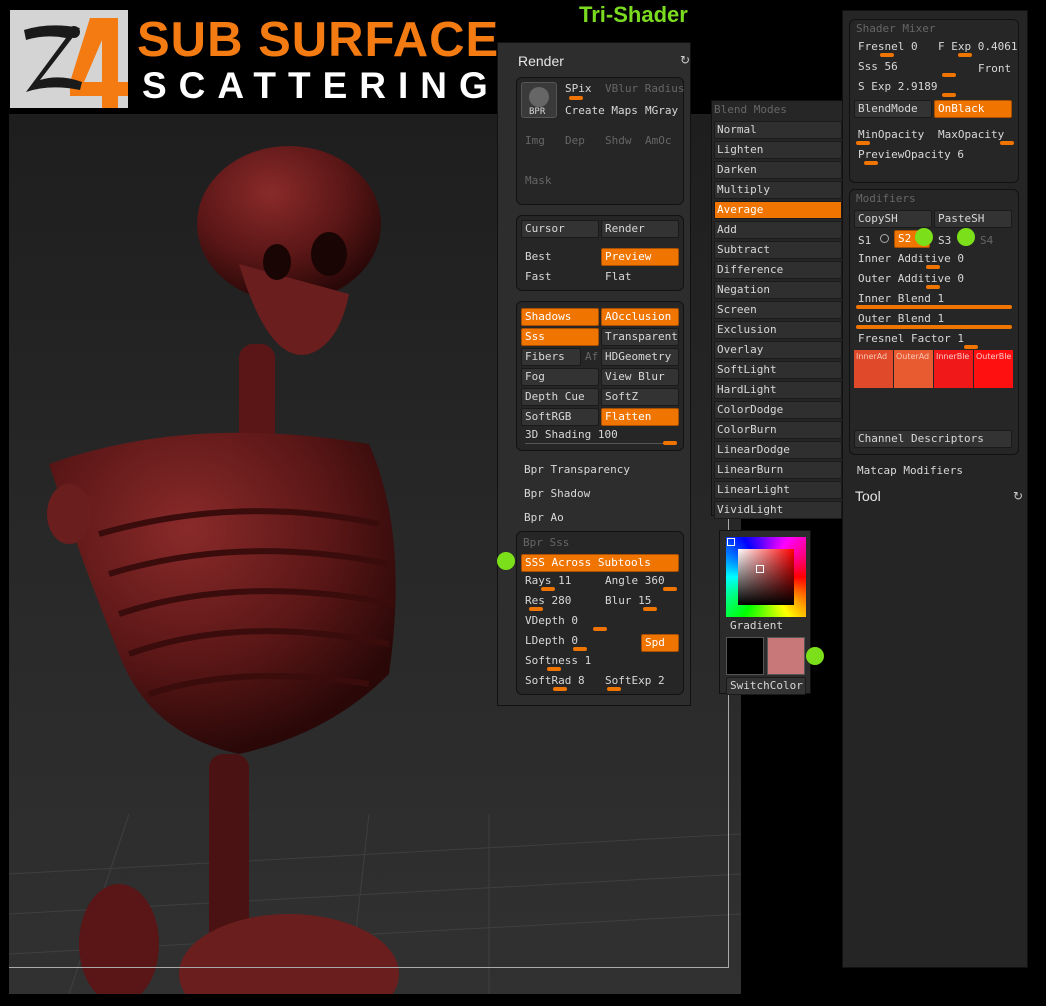 The height and width of the screenshot is (1006, 1046). What do you see at coordinates (949, 75) in the screenshot?
I see `sss-slider` at bounding box center [949, 75].